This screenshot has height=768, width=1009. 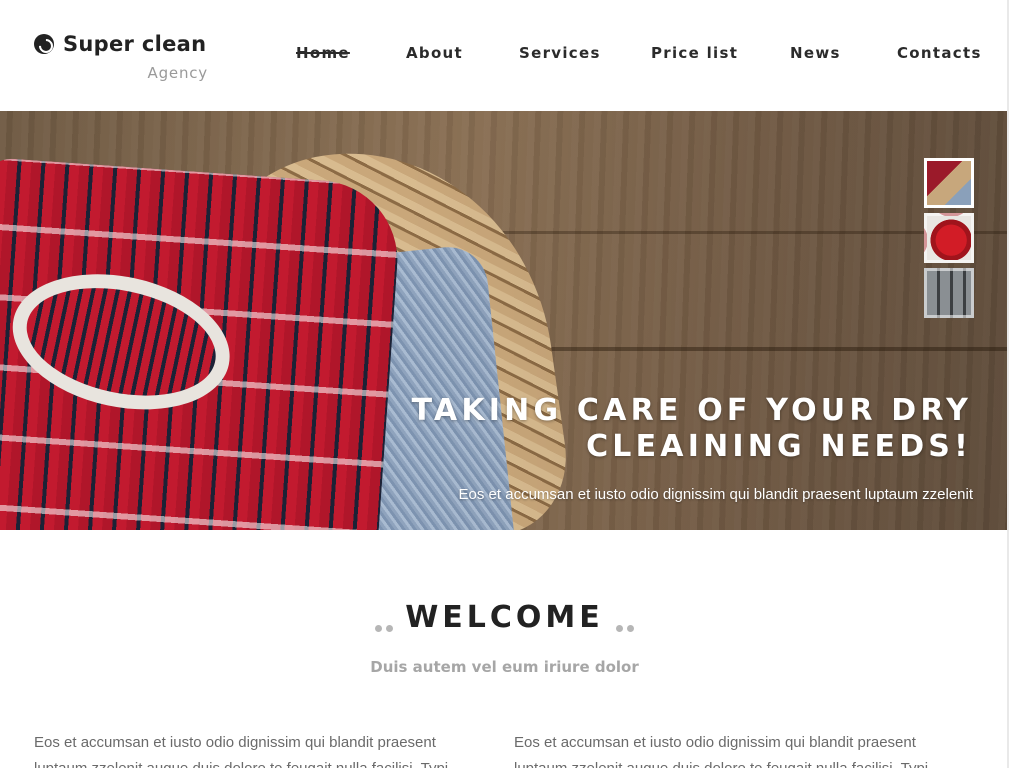 What do you see at coordinates (384, 628) in the screenshot?
I see `decor-dots-left` at bounding box center [384, 628].